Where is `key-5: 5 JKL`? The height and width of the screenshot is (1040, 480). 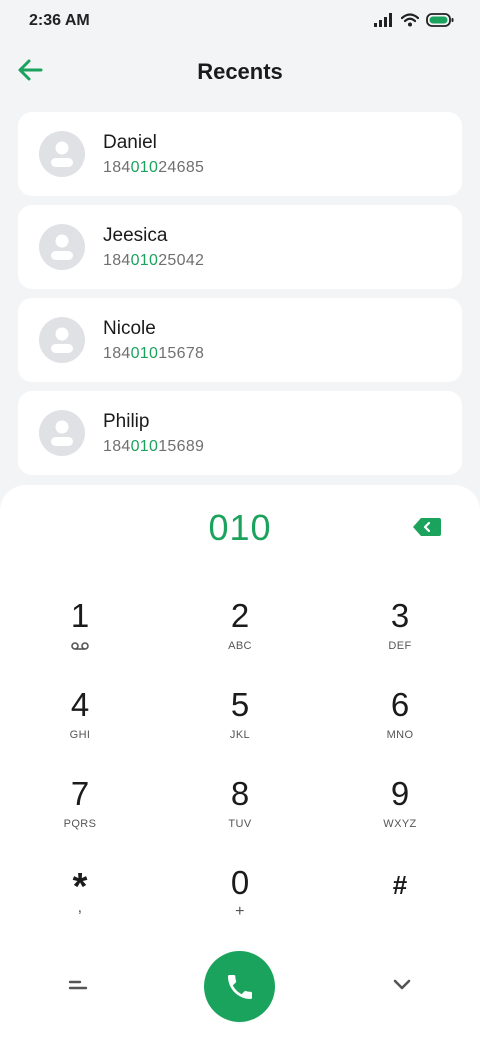 key-5: 5 JKL is located at coordinates (240, 727).